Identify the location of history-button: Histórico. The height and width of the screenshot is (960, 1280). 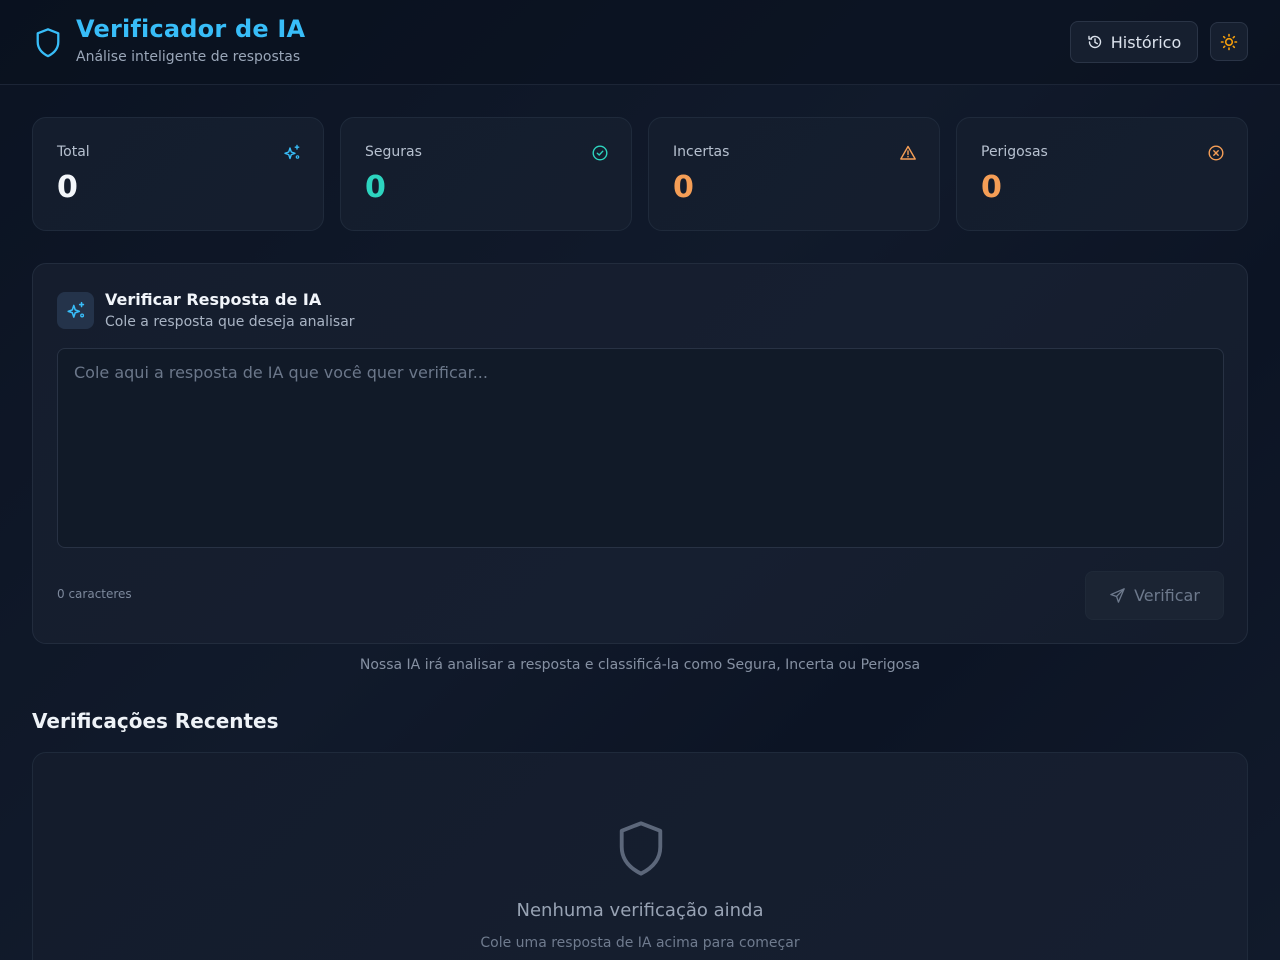
(1134, 42).